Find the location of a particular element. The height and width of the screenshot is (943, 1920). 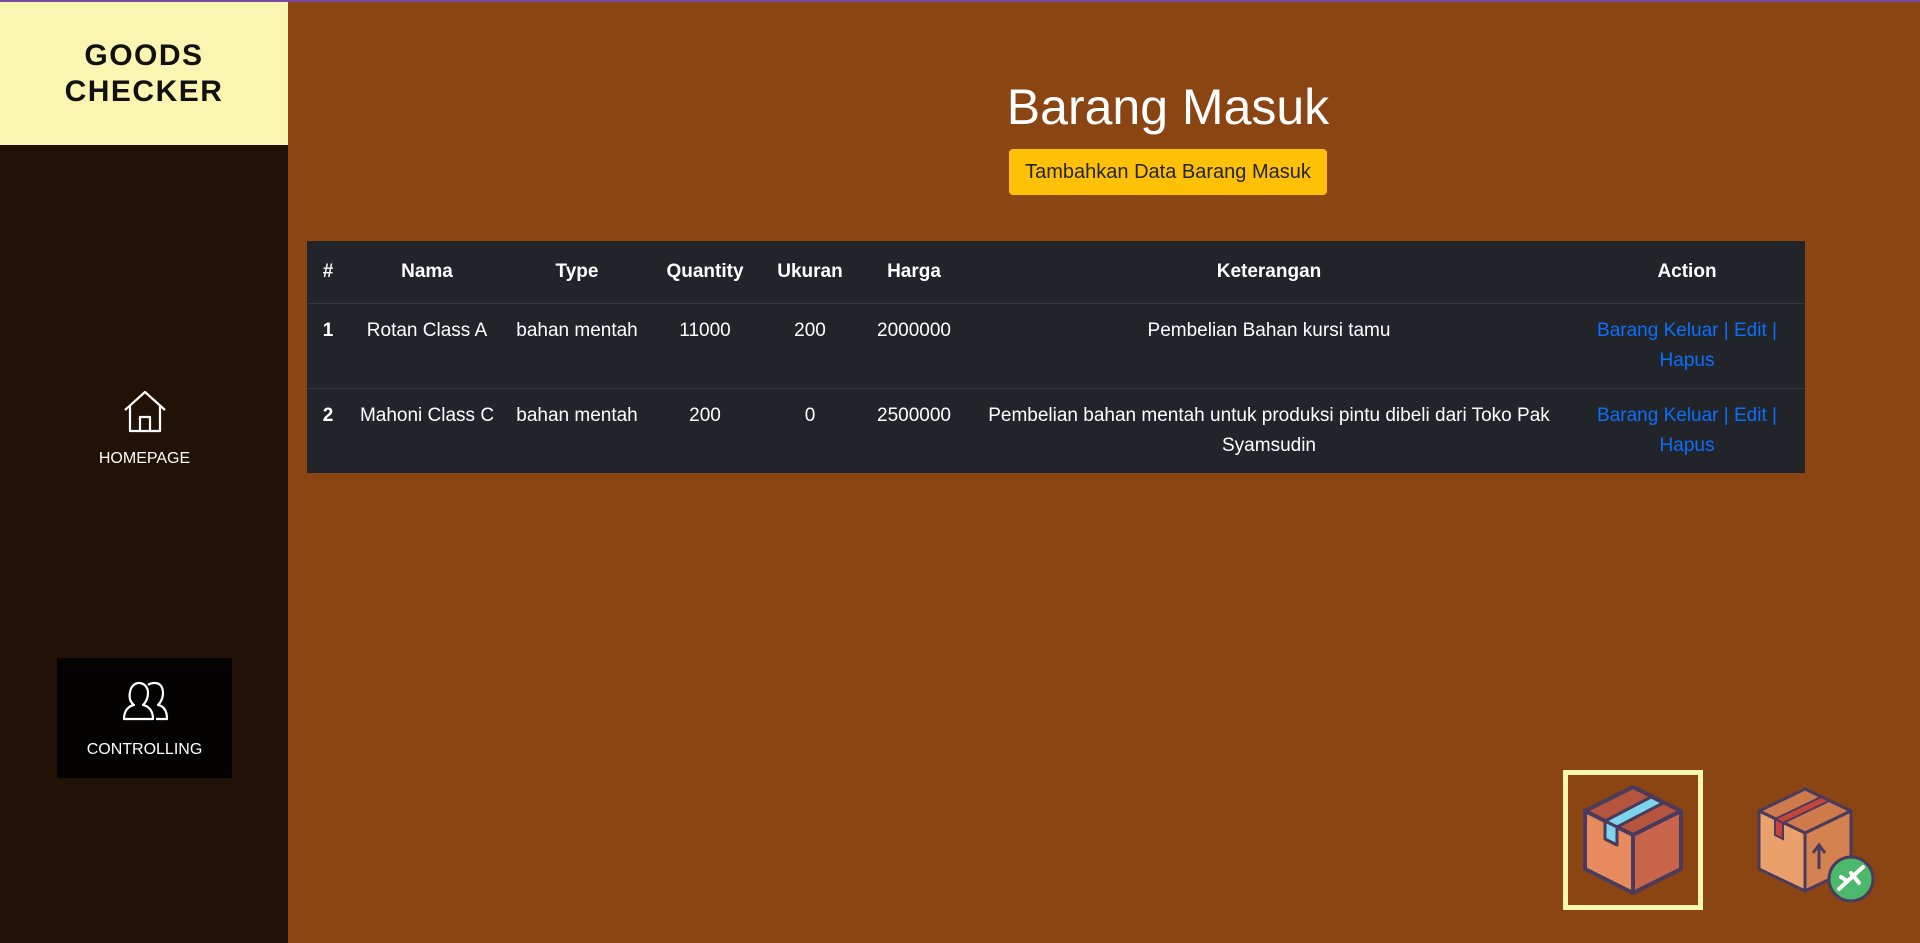

add-barang-masuk-button: Tambahkan Data Barang Masuk is located at coordinates (1168, 172).